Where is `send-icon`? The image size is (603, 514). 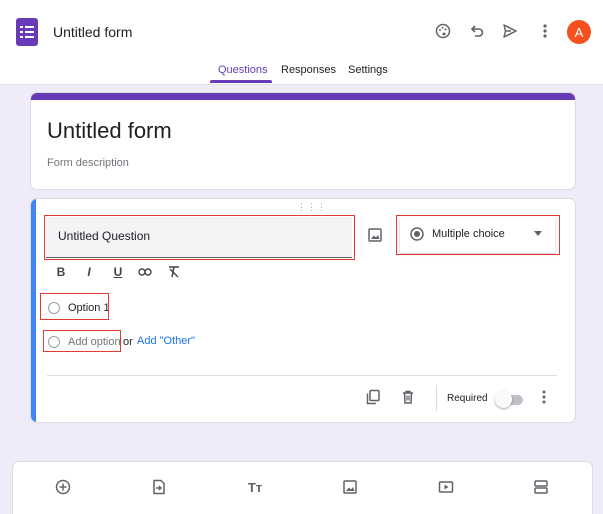
send-icon is located at coordinates (510, 31).